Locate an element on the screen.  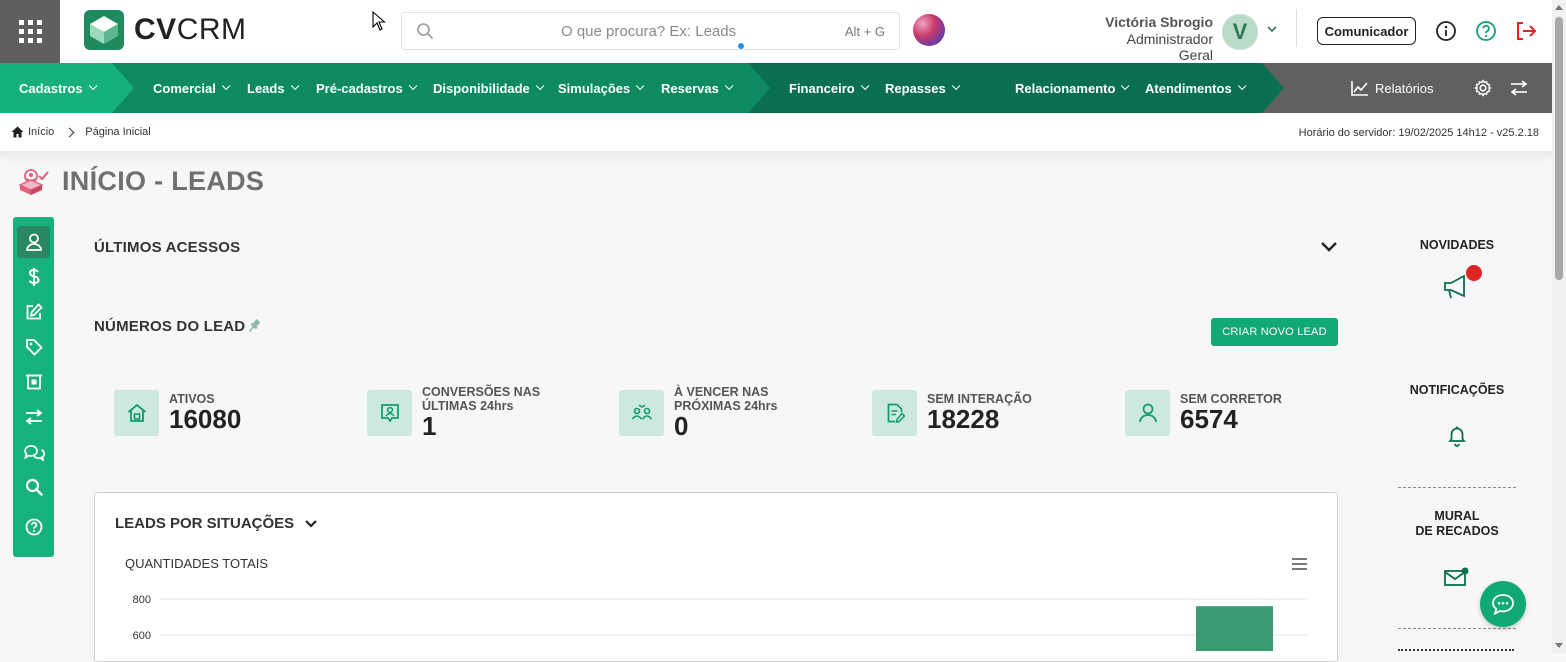
stat-value: 18228 is located at coordinates (963, 419).